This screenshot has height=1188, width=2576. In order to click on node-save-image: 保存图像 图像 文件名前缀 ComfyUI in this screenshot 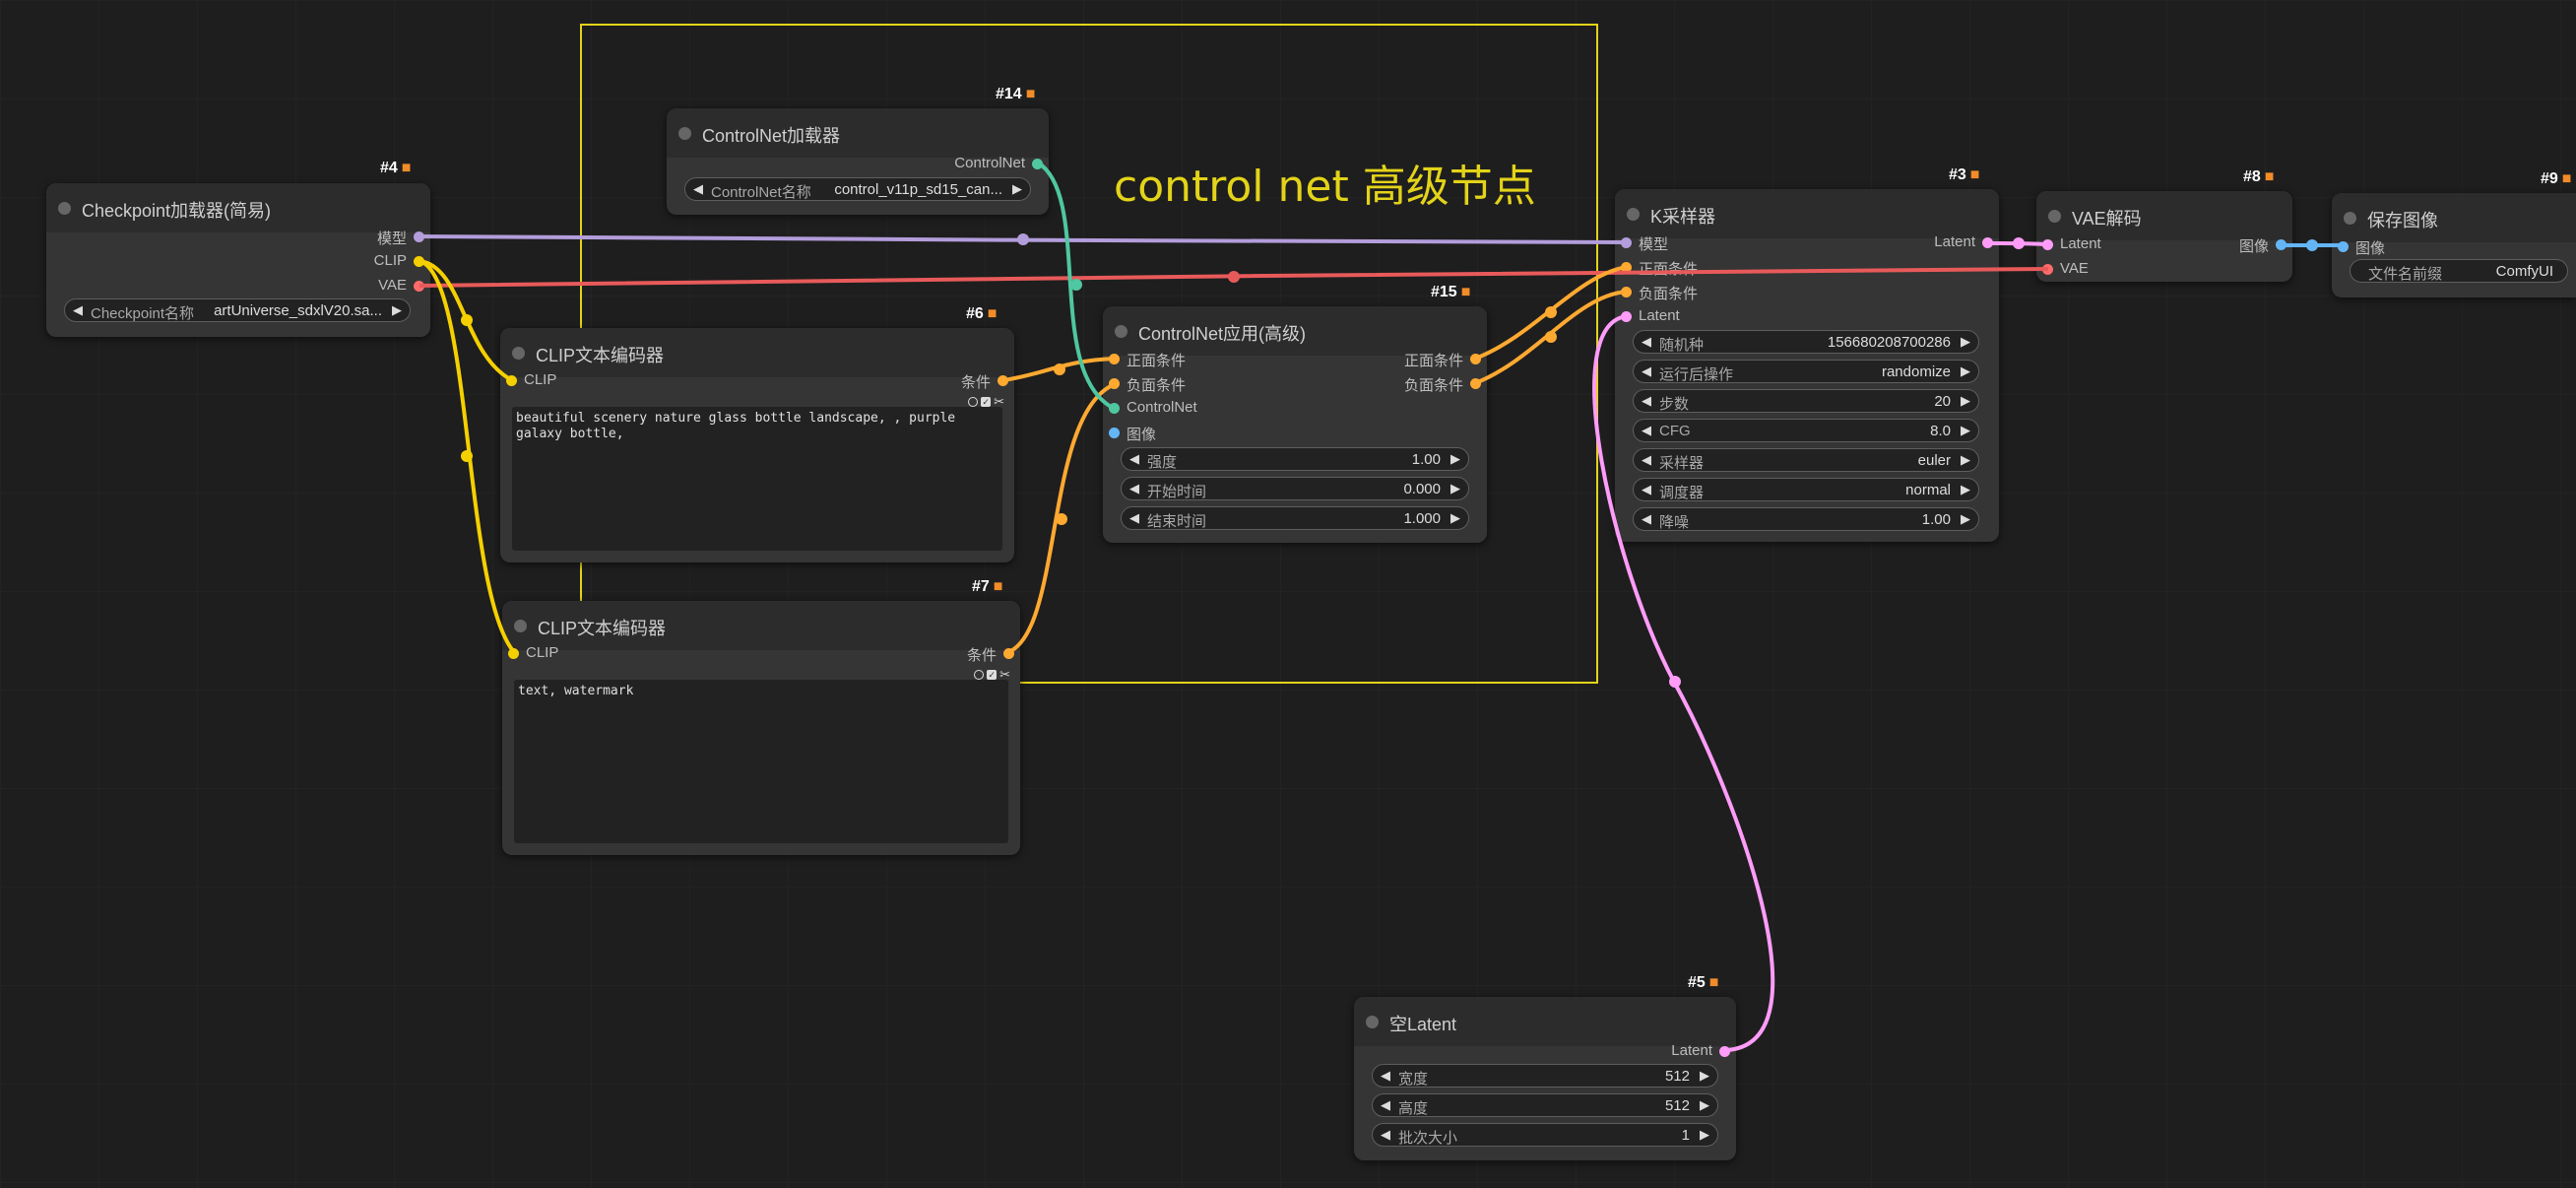, I will do `click(2454, 245)`.